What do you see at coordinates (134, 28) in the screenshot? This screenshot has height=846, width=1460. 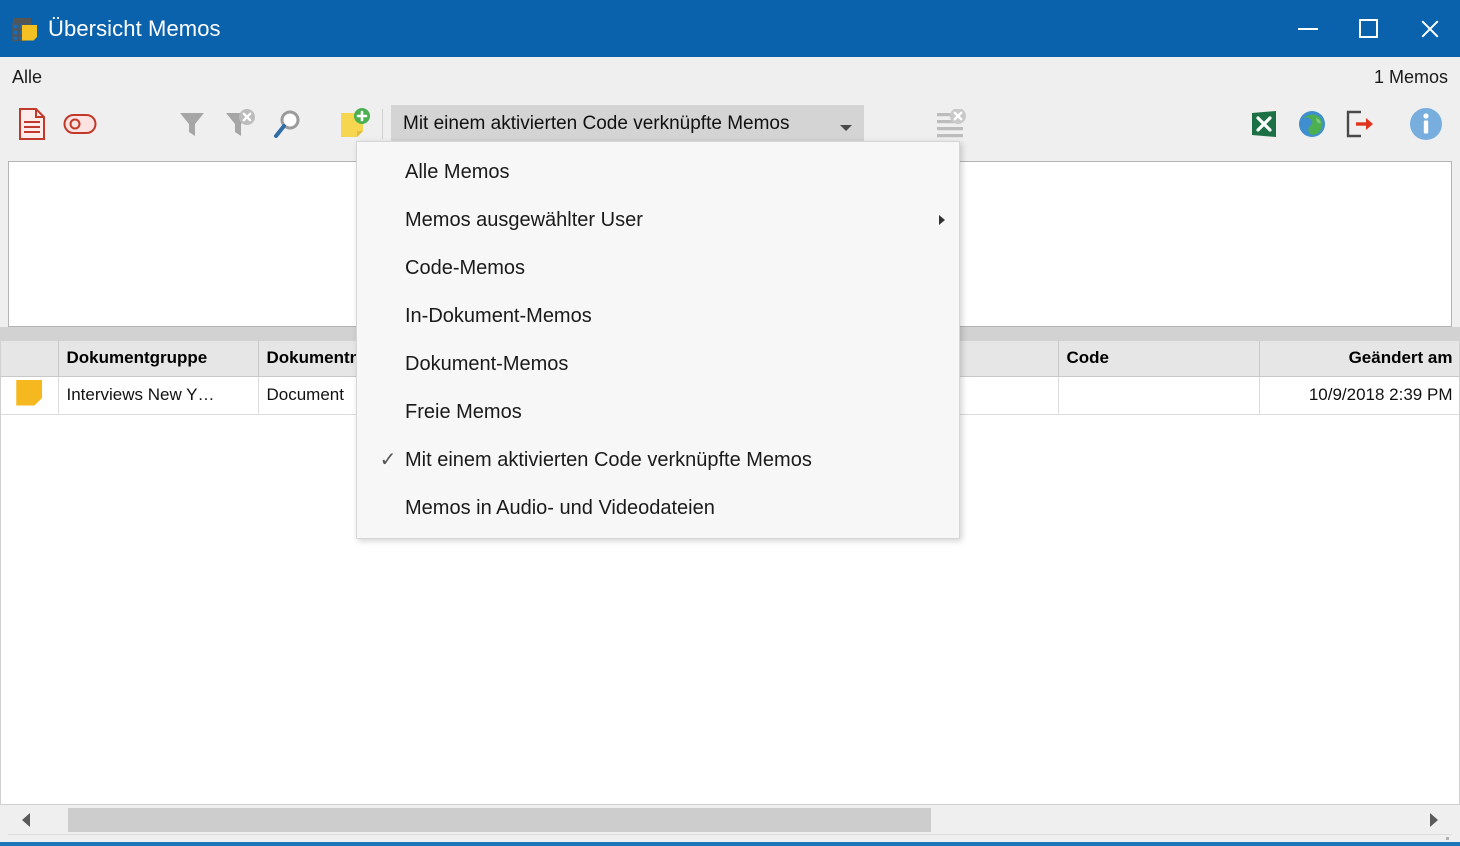 I see `window-title: Übersicht Memos` at bounding box center [134, 28].